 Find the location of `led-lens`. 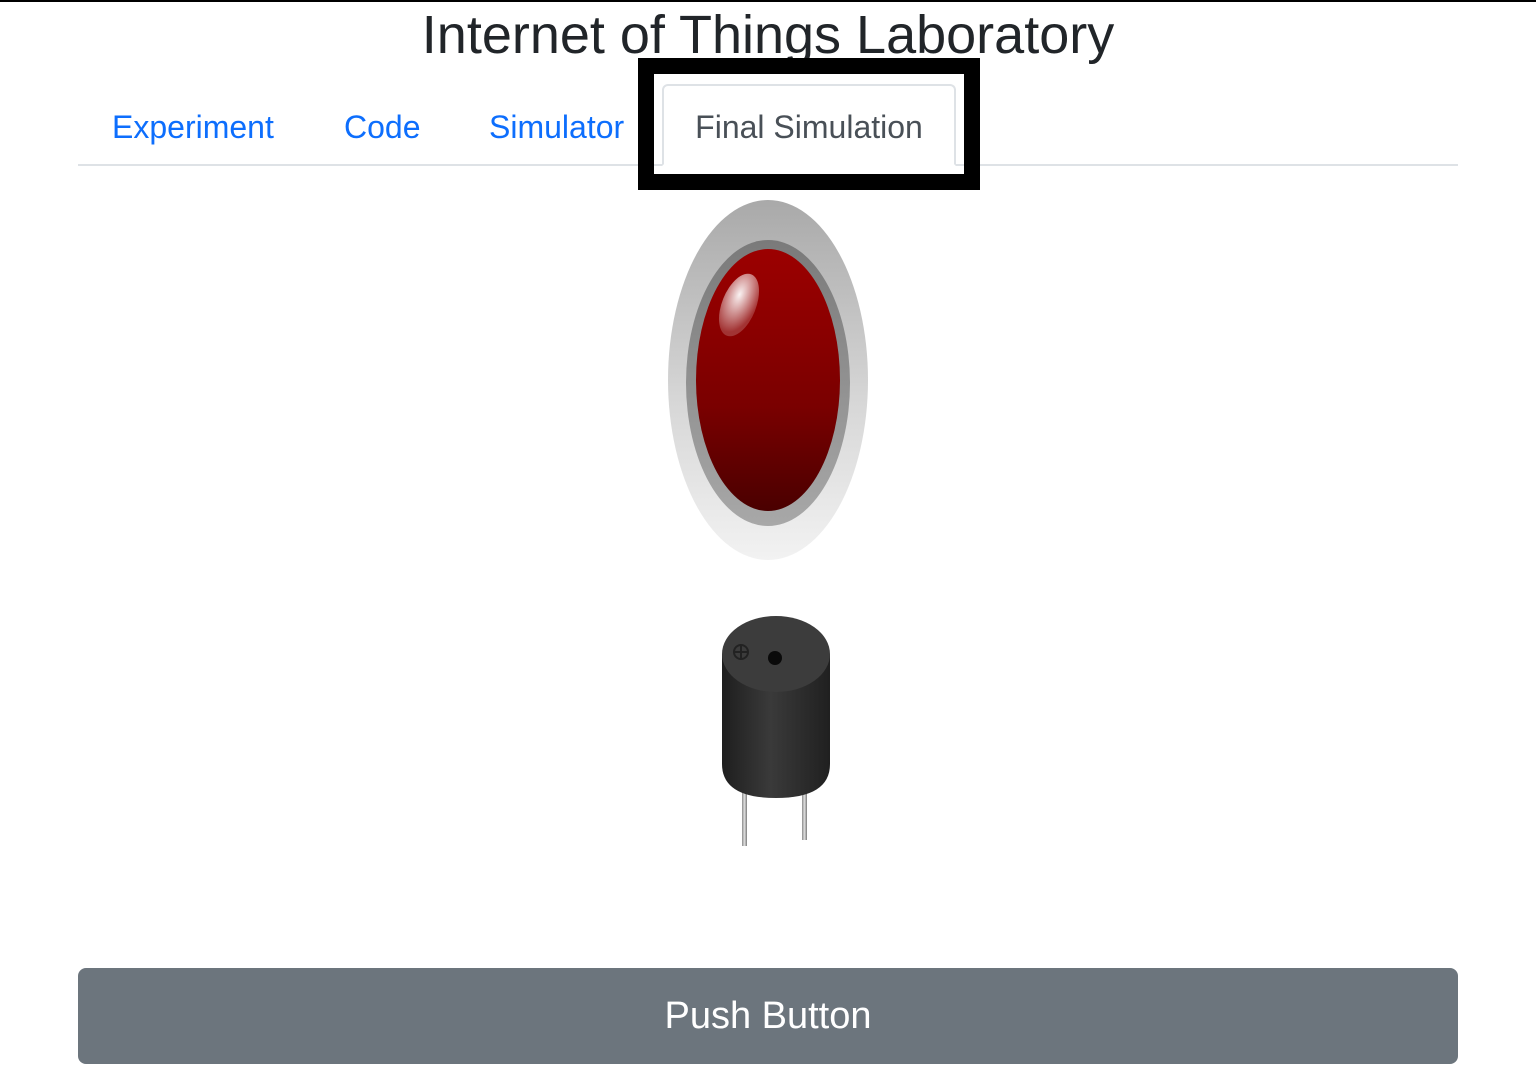

led-lens is located at coordinates (768, 380).